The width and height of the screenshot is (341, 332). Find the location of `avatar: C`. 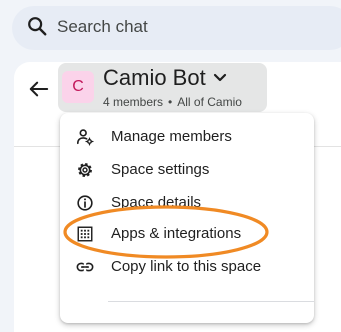

avatar: C is located at coordinates (78, 87).